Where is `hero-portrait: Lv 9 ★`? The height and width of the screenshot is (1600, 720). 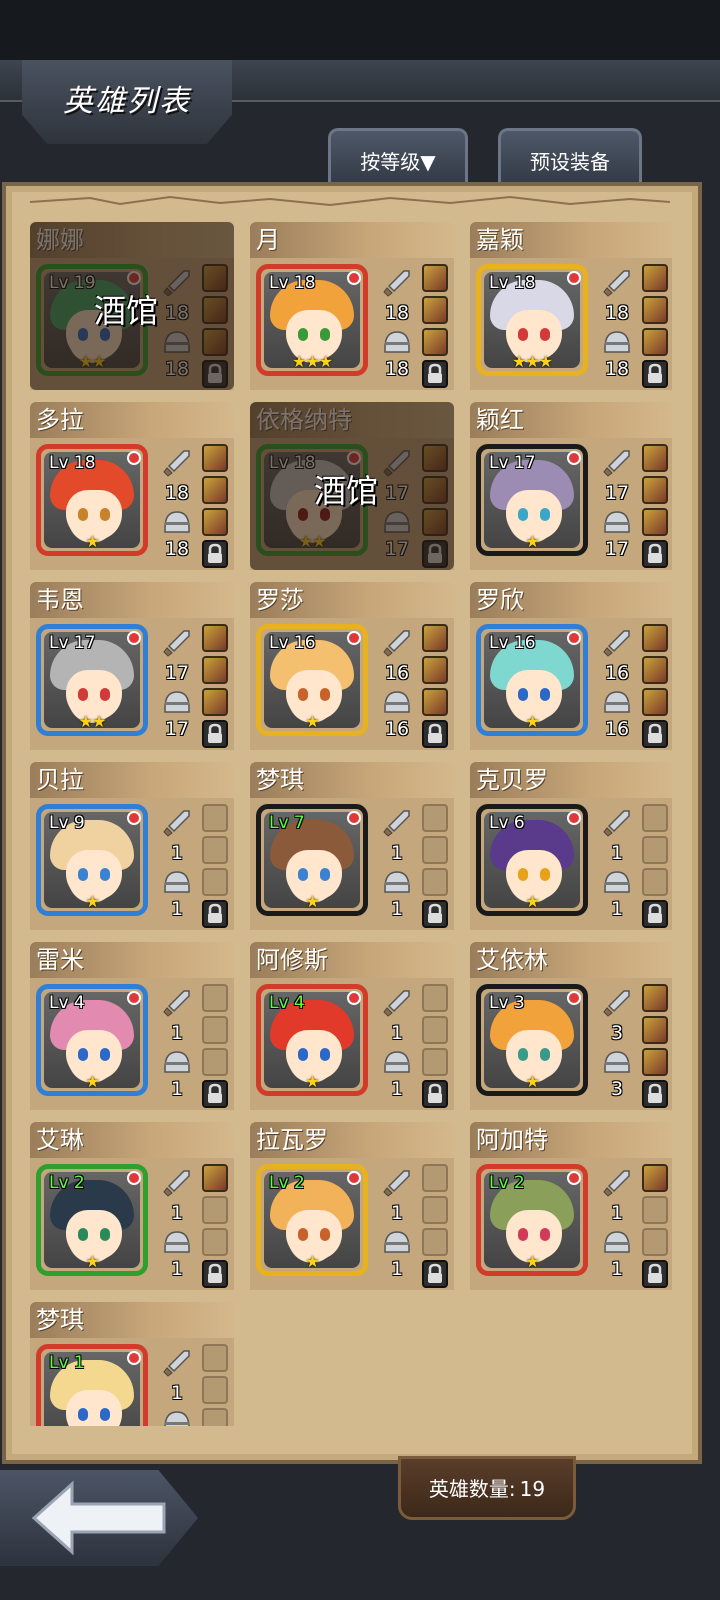 hero-portrait: Lv 9 ★ is located at coordinates (92, 860).